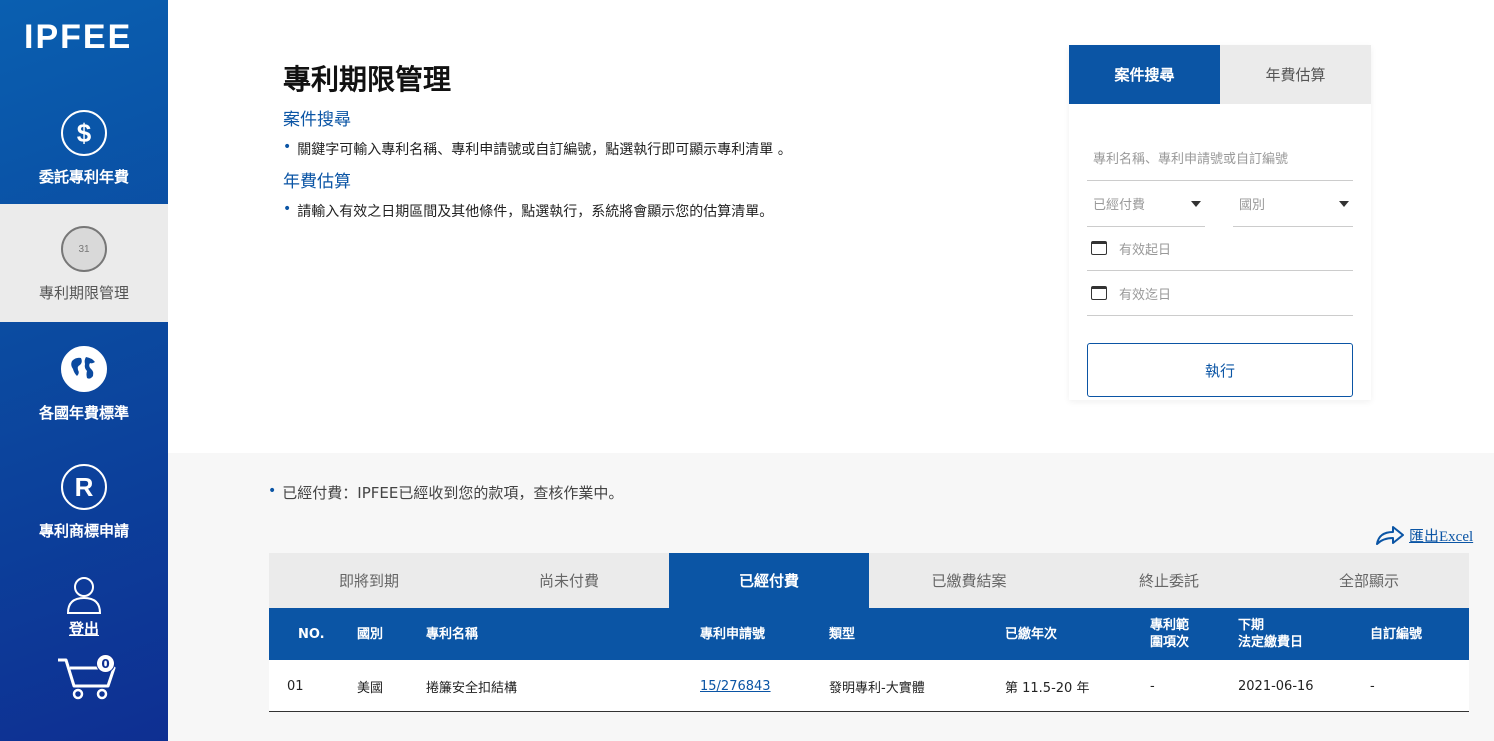  Describe the element at coordinates (84, 133) in the screenshot. I see `dollar-icon: $` at that location.